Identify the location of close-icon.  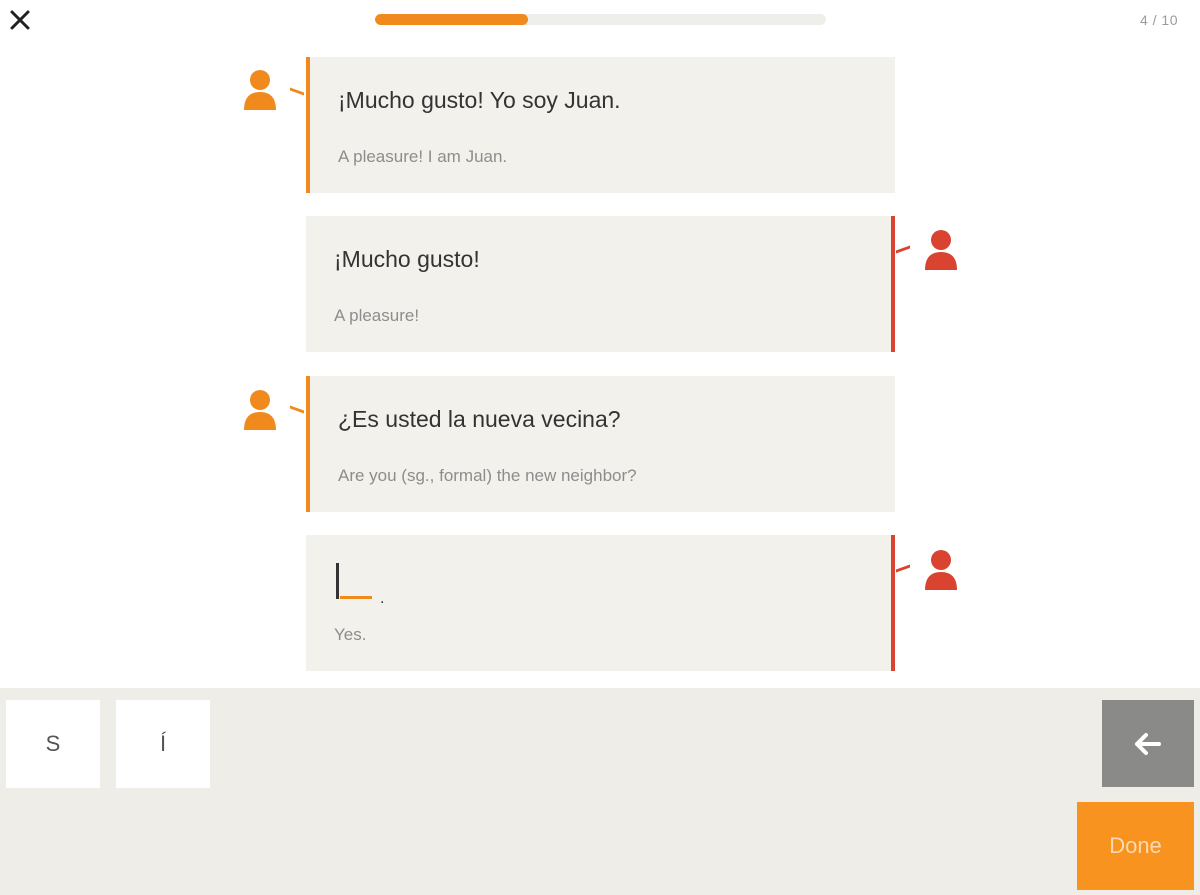
(20, 20).